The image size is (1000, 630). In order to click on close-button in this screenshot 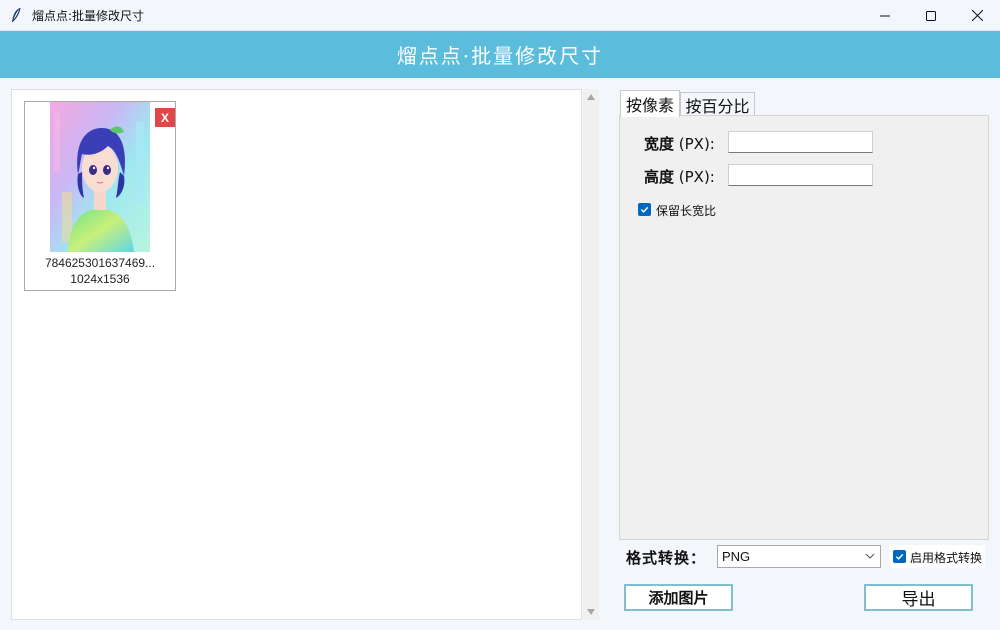, I will do `click(977, 15)`.